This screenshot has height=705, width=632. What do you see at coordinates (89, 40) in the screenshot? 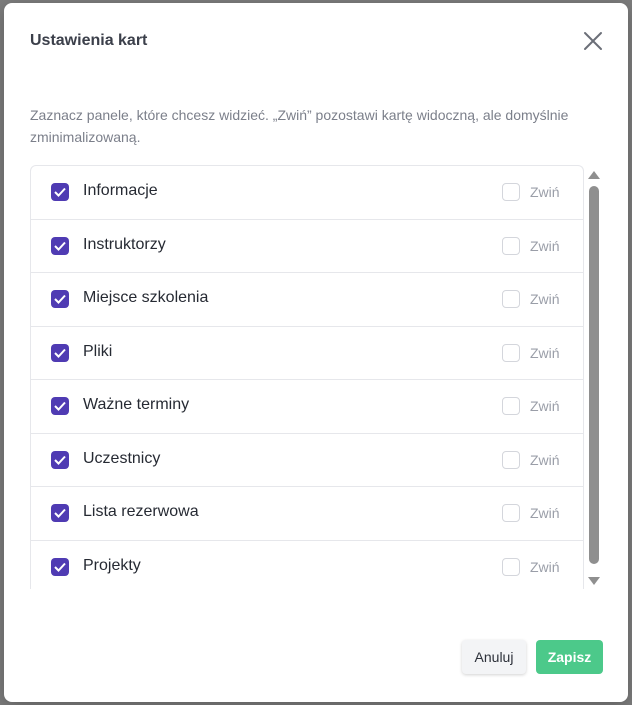
I see `dialog-title: Ustawienia kart` at bounding box center [89, 40].